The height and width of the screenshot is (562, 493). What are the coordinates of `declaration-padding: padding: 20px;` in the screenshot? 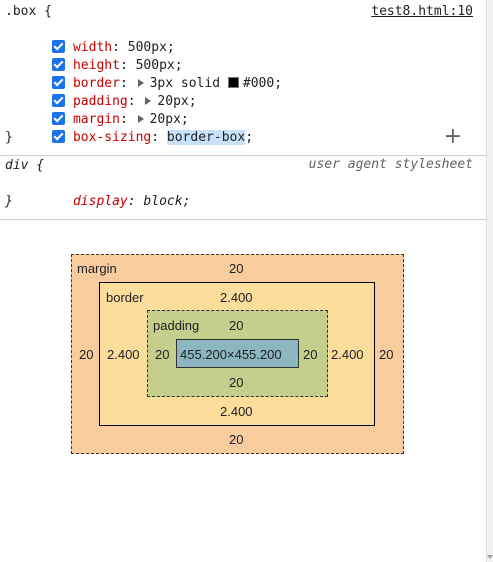 It's located at (101, 92).